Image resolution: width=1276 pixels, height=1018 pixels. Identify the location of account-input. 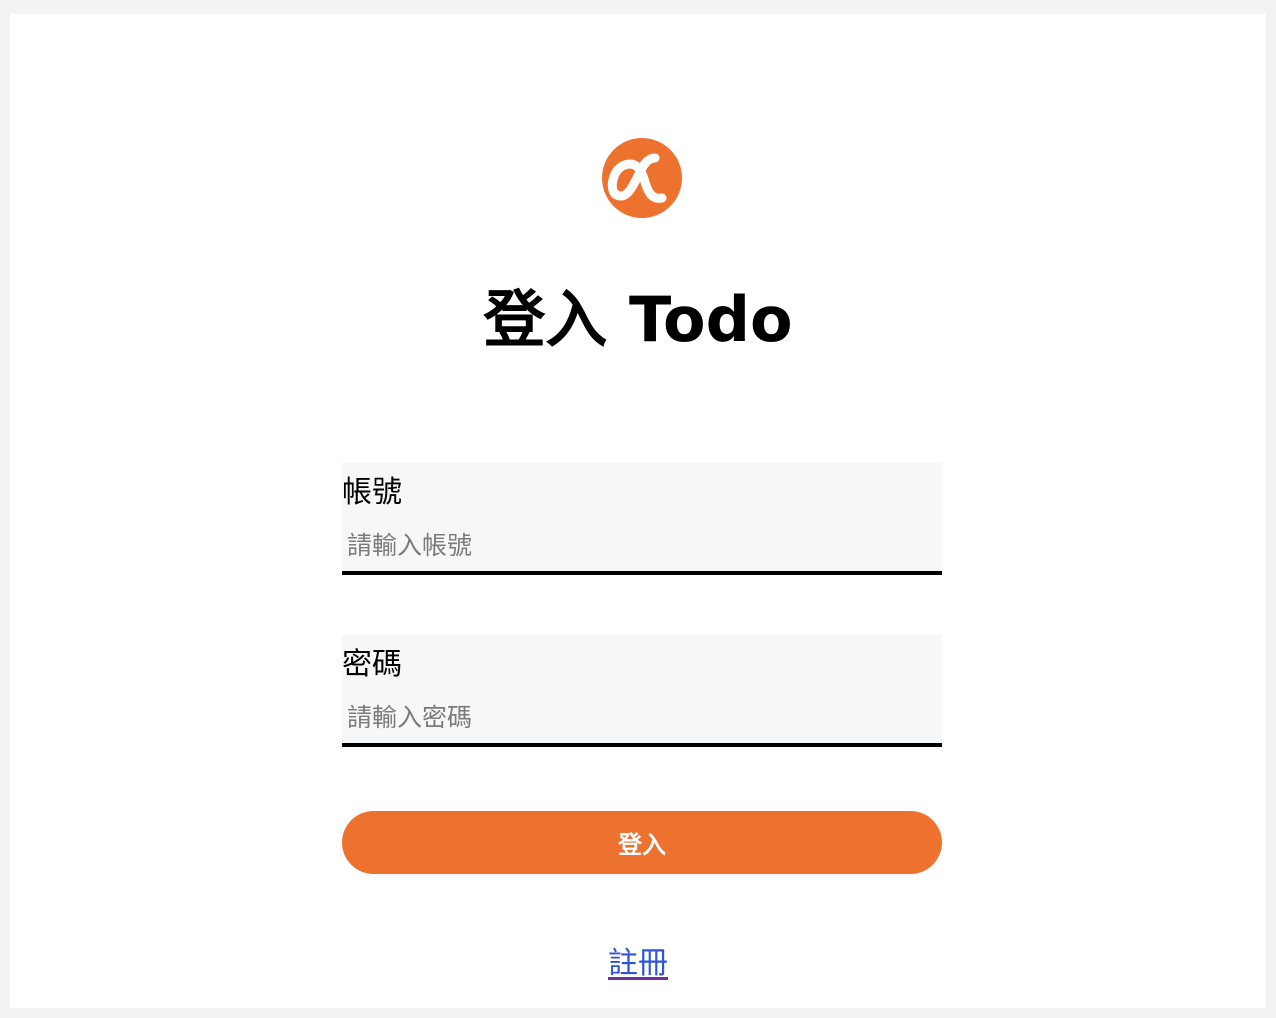
(642, 545).